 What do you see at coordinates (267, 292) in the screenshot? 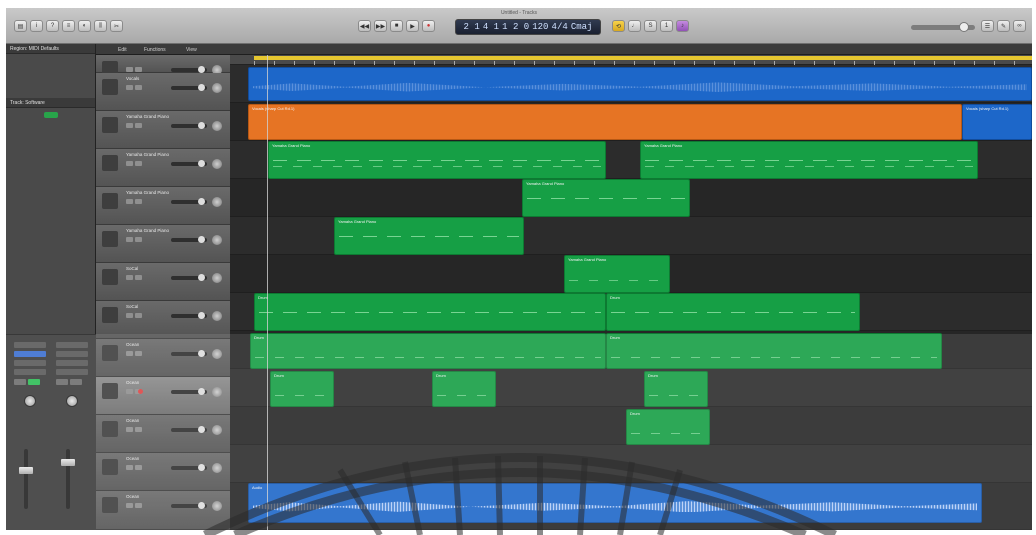
I see `playhead` at bounding box center [267, 292].